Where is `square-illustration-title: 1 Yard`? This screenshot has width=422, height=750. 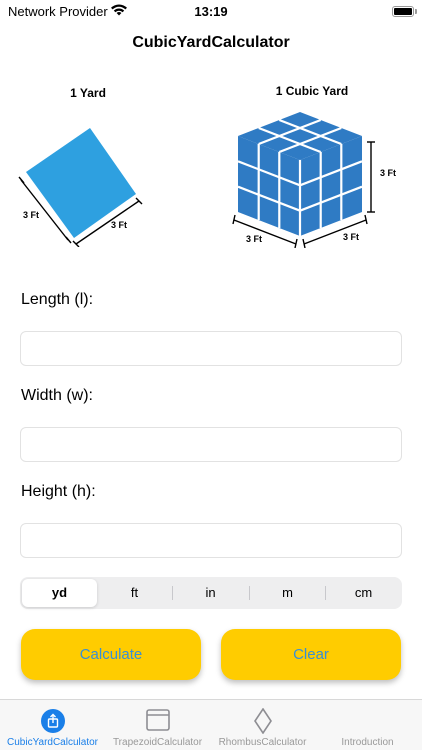 square-illustration-title: 1 Yard is located at coordinates (88, 93).